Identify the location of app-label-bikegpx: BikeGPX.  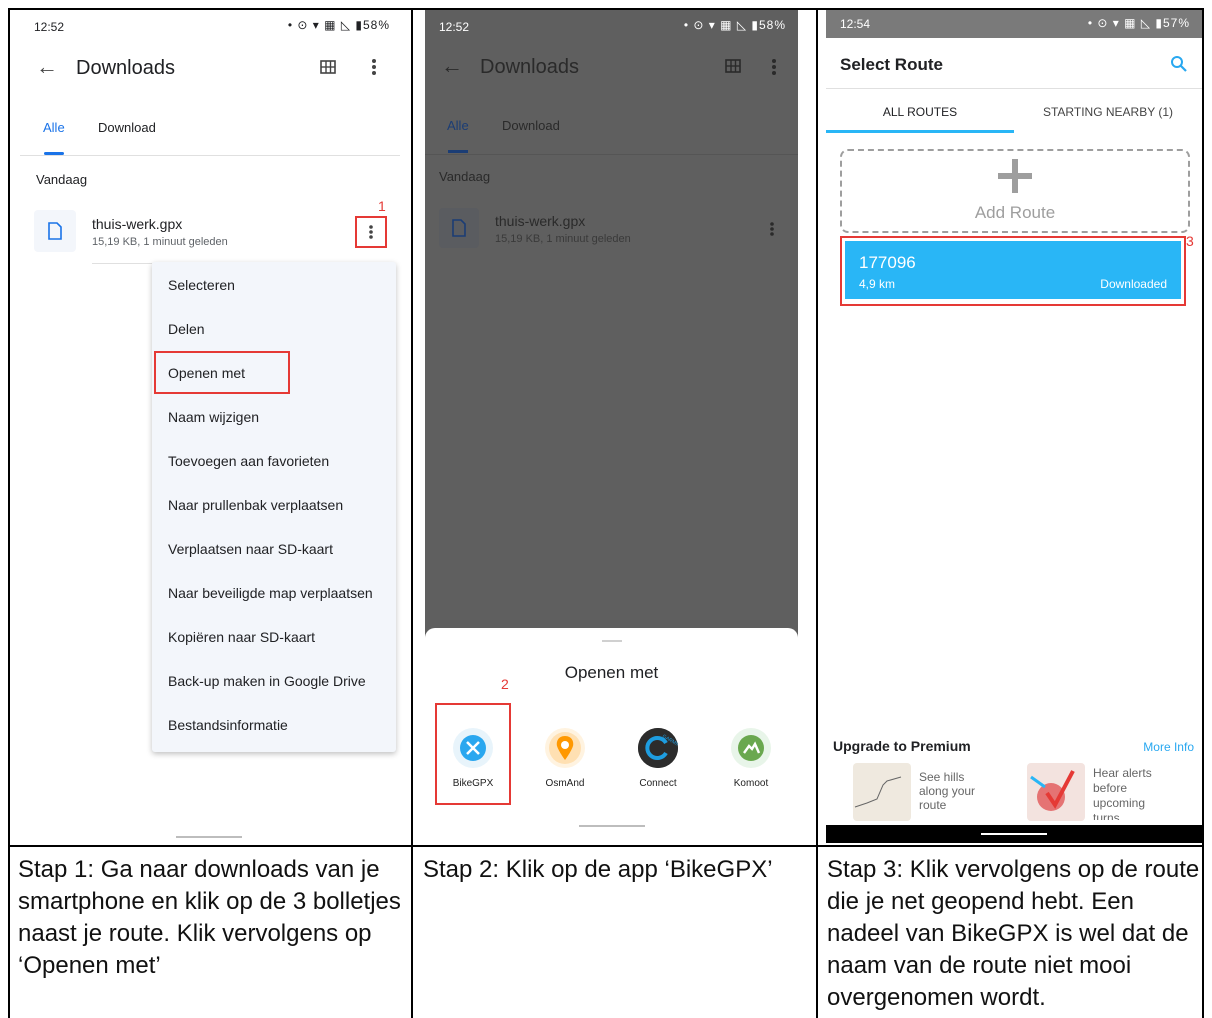
(473, 783).